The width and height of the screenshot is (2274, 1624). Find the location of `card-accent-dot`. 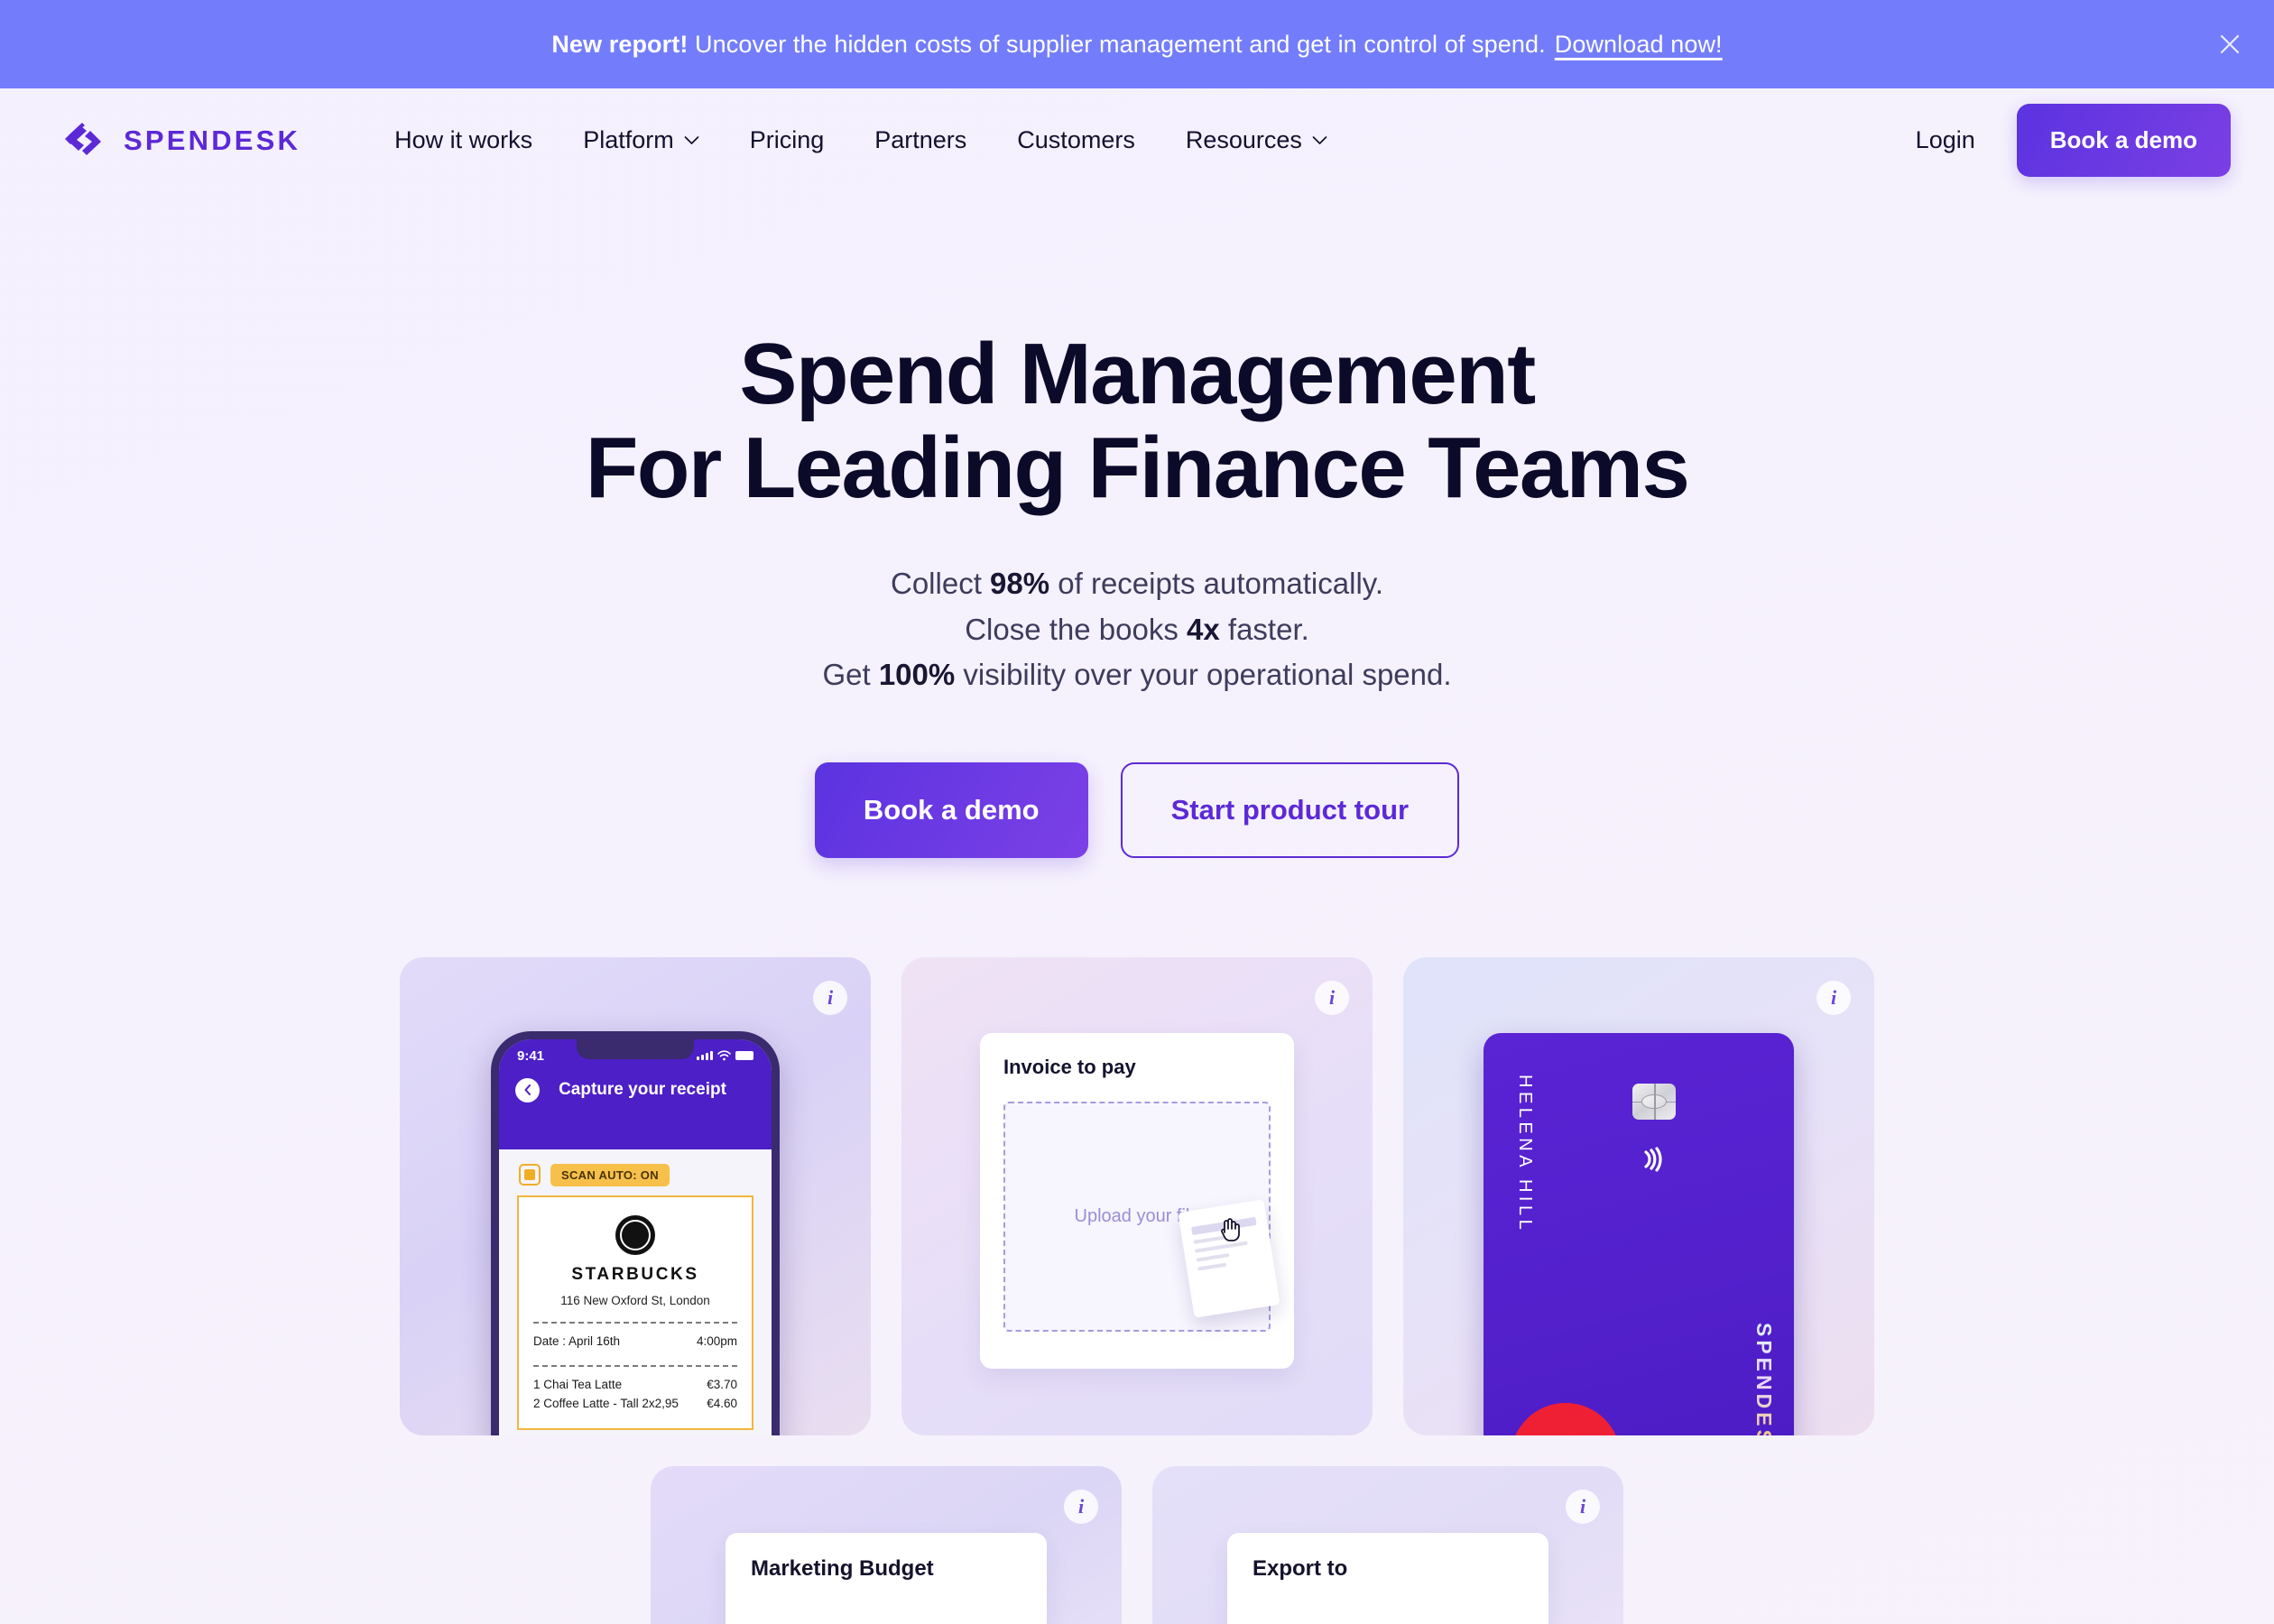

card-accent-dot is located at coordinates (1566, 1419).